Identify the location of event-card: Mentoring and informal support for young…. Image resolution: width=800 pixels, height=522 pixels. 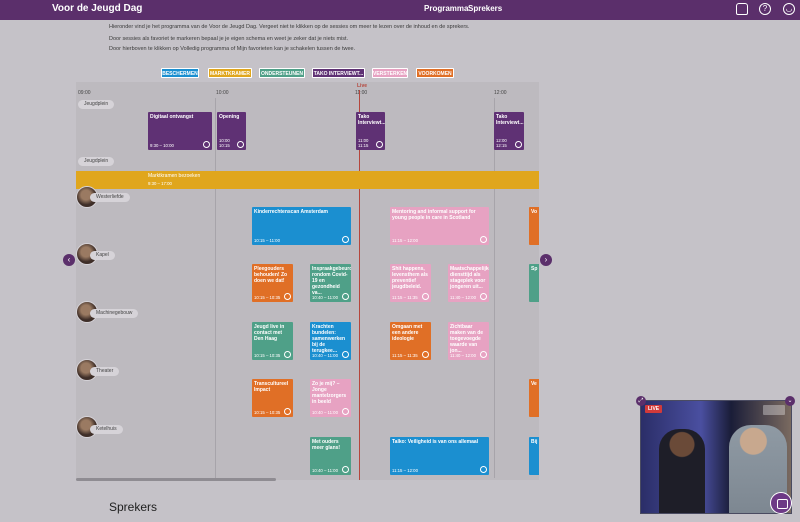
(439, 226).